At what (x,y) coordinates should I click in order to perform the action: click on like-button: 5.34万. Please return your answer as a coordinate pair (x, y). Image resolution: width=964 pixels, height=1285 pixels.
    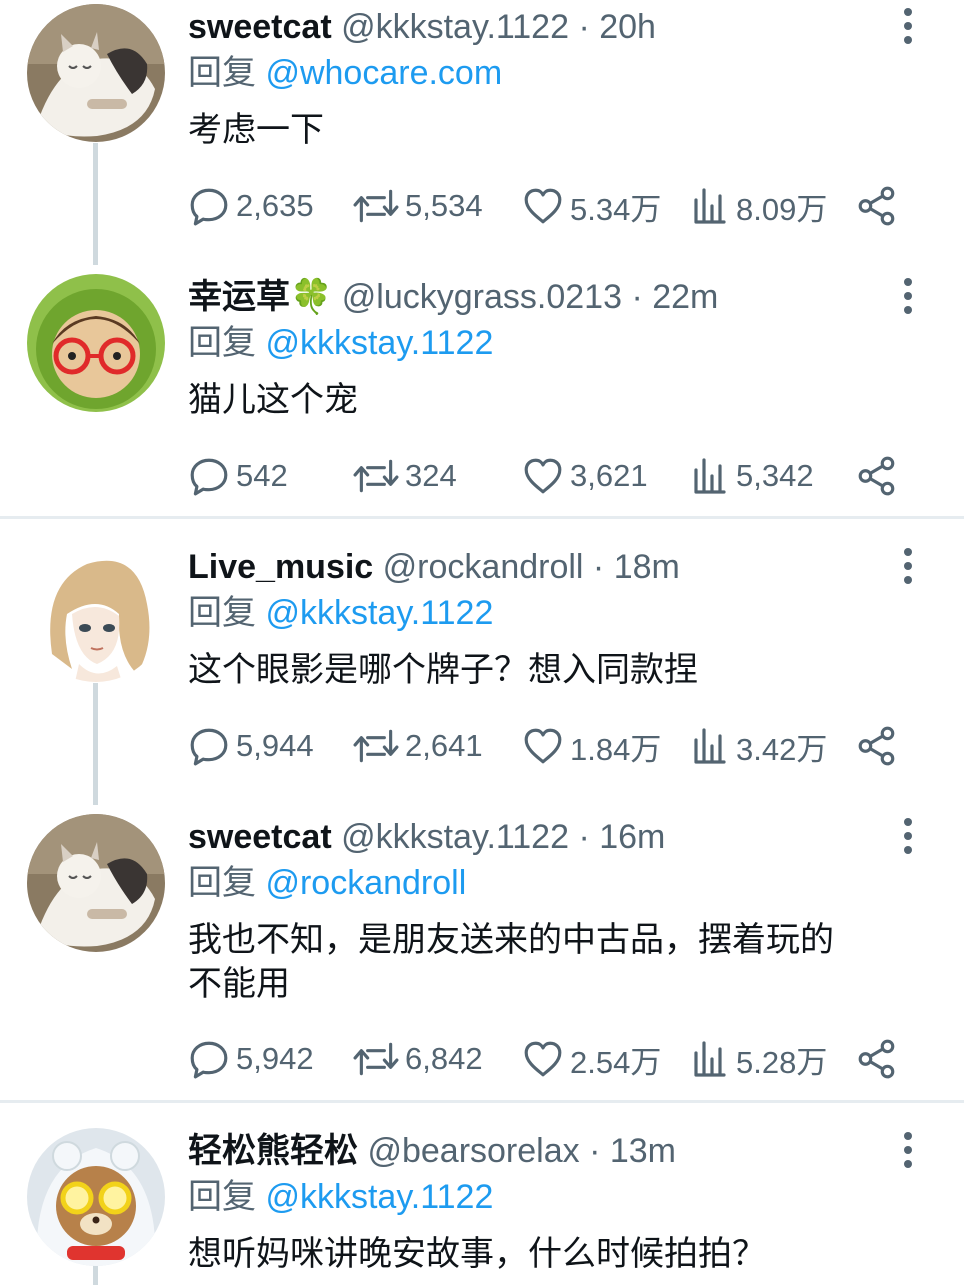
    Looking at the image, I should click on (591, 206).